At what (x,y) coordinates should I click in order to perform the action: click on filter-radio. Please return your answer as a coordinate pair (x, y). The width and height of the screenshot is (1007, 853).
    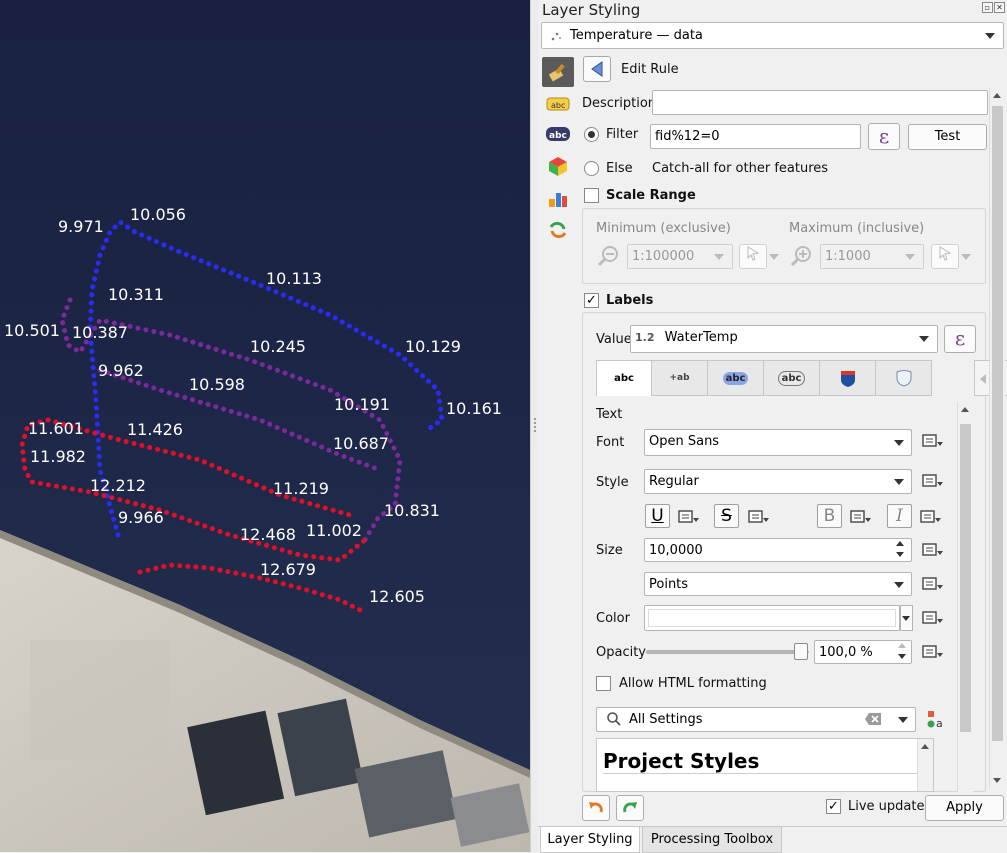
    Looking at the image, I should click on (591, 134).